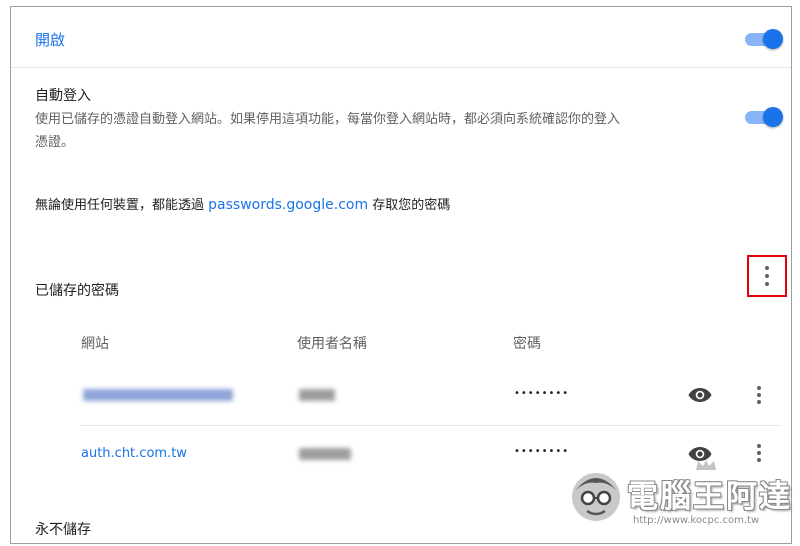  I want to click on passwords-info-prefix: 無論使用任何裝置，都能透過, so click(122, 205).